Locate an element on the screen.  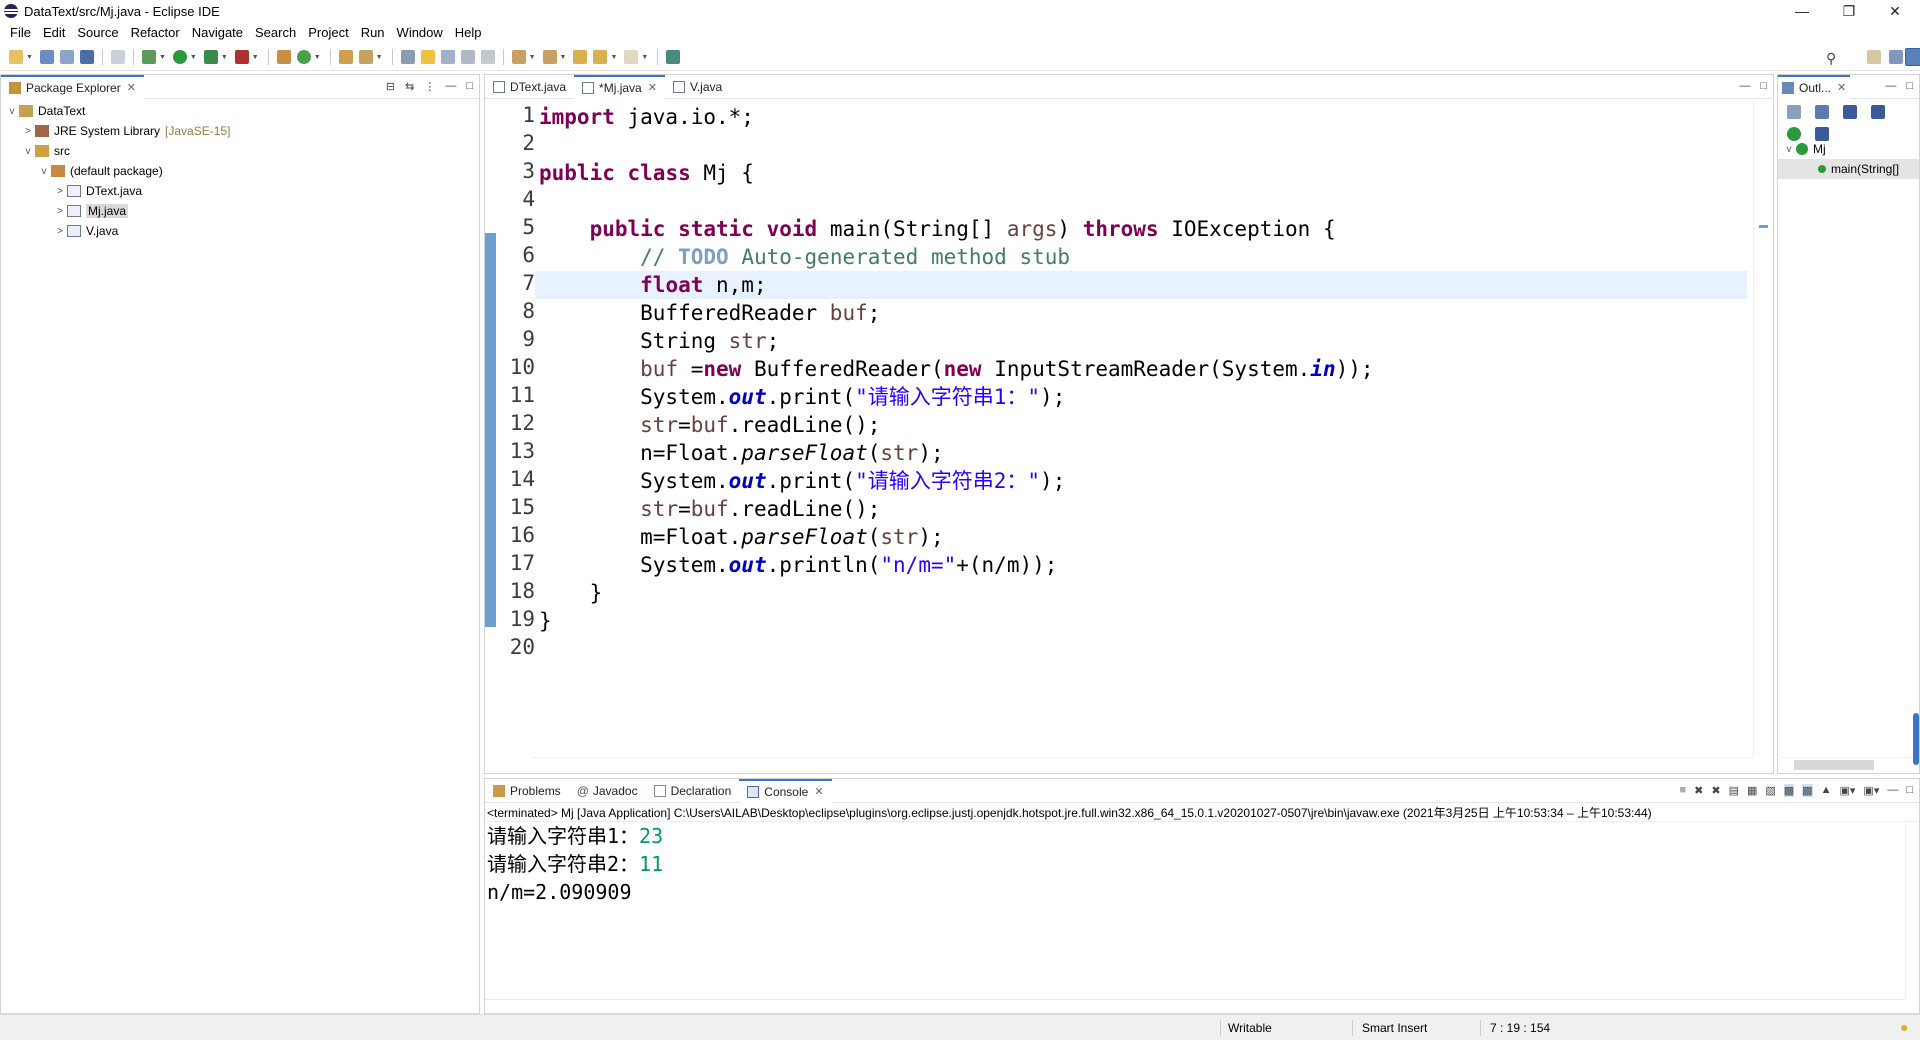
debug-icon is located at coordinates (148, 57).